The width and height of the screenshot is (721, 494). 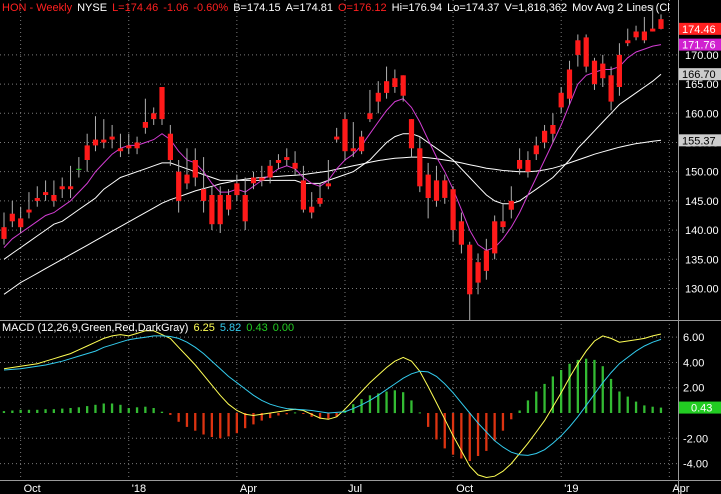 What do you see at coordinates (702, 289) in the screenshot?
I see `price-tick-label: 130.00` at bounding box center [702, 289].